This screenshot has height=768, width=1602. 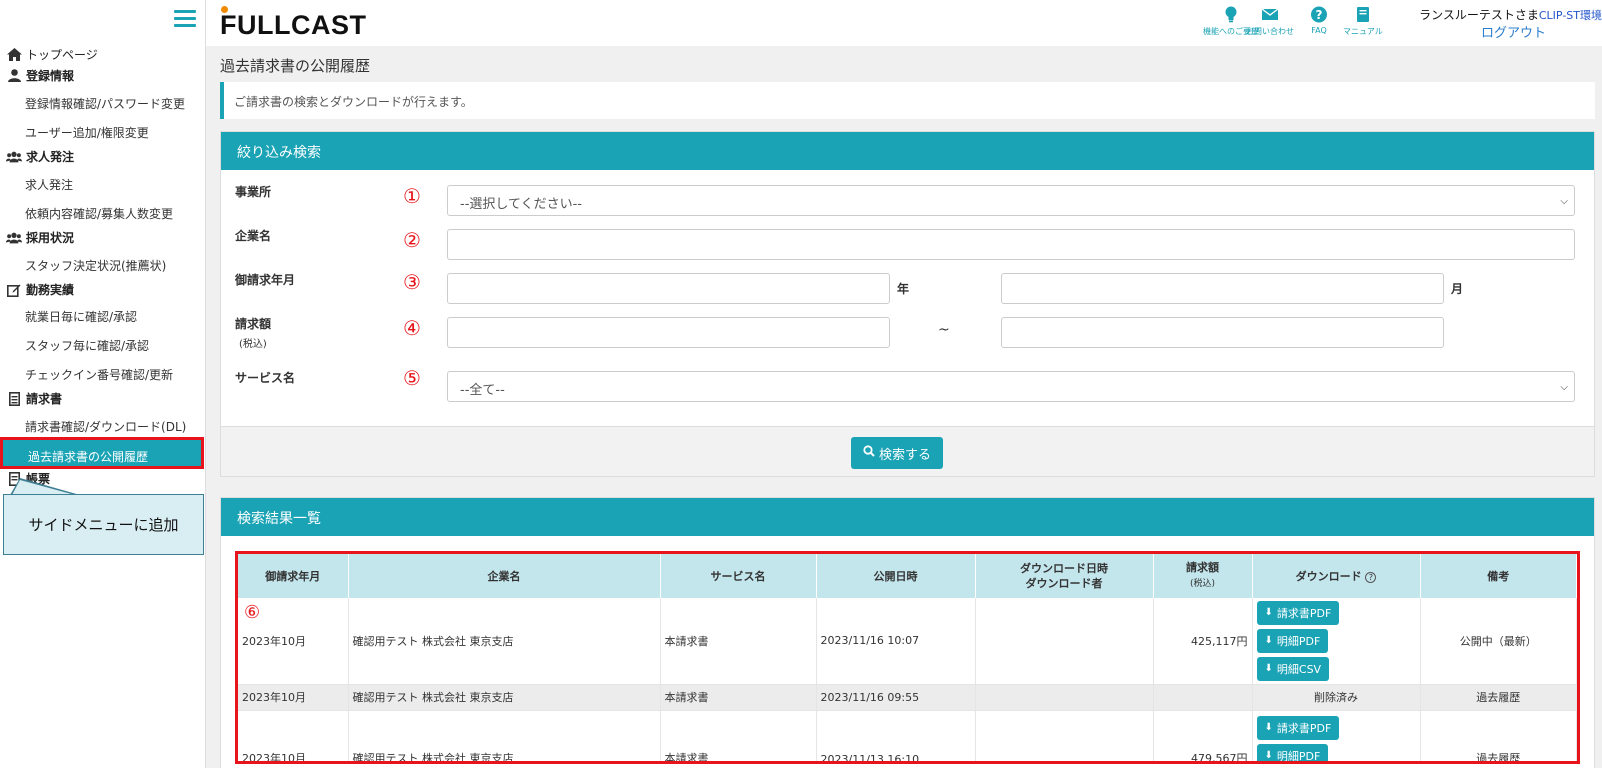 I want to click on sidebar-section-label: 採用状況, so click(x=50, y=238).